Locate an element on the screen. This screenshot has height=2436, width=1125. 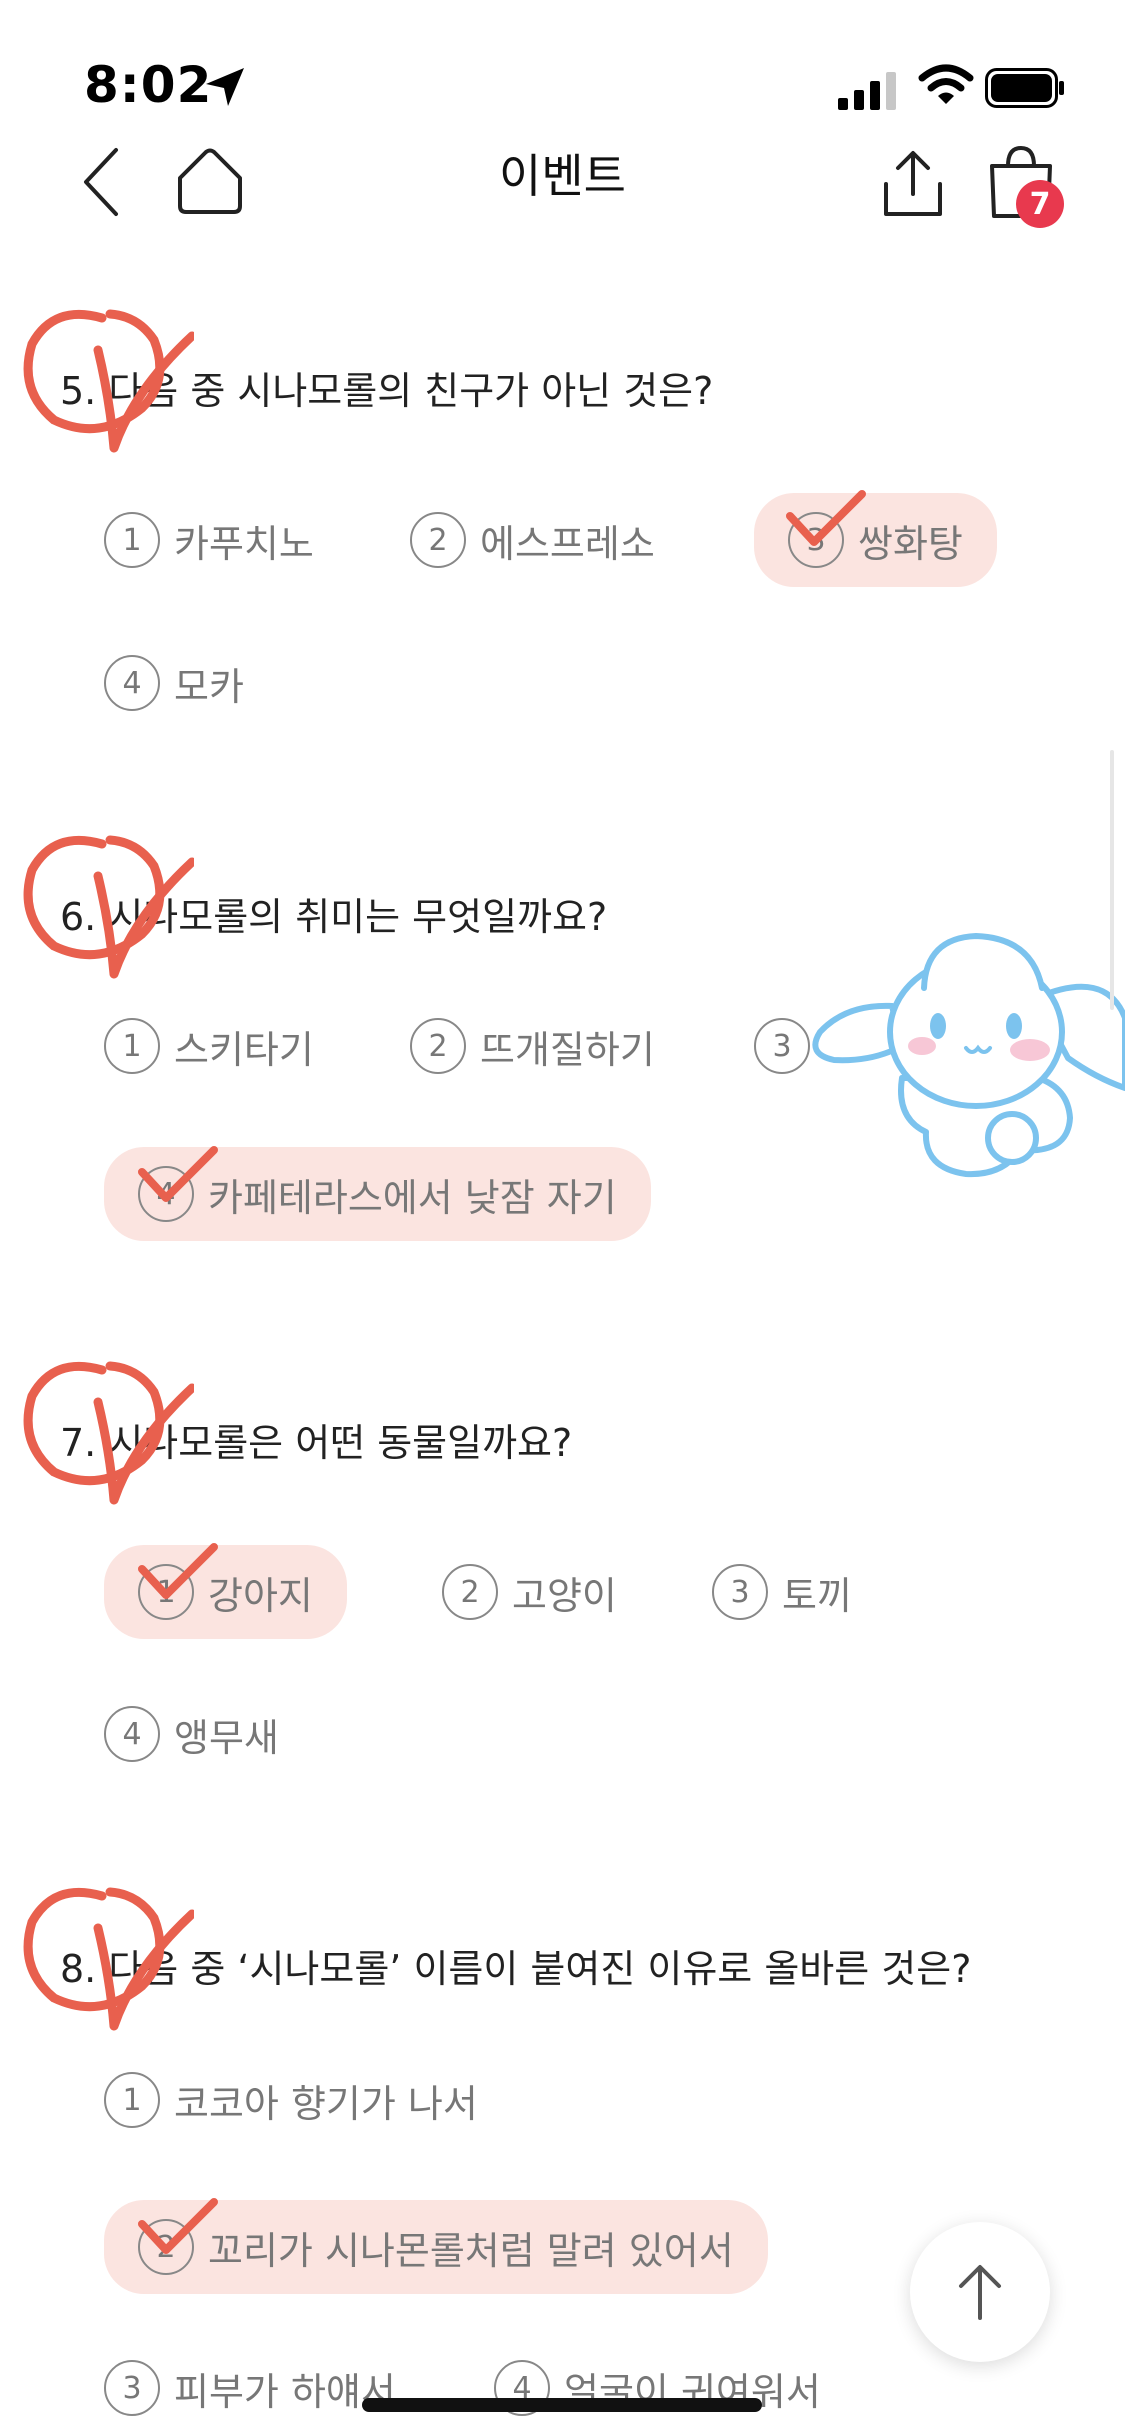
q5-option-3-selected: 3 쌍화탕 is located at coordinates (875, 540).